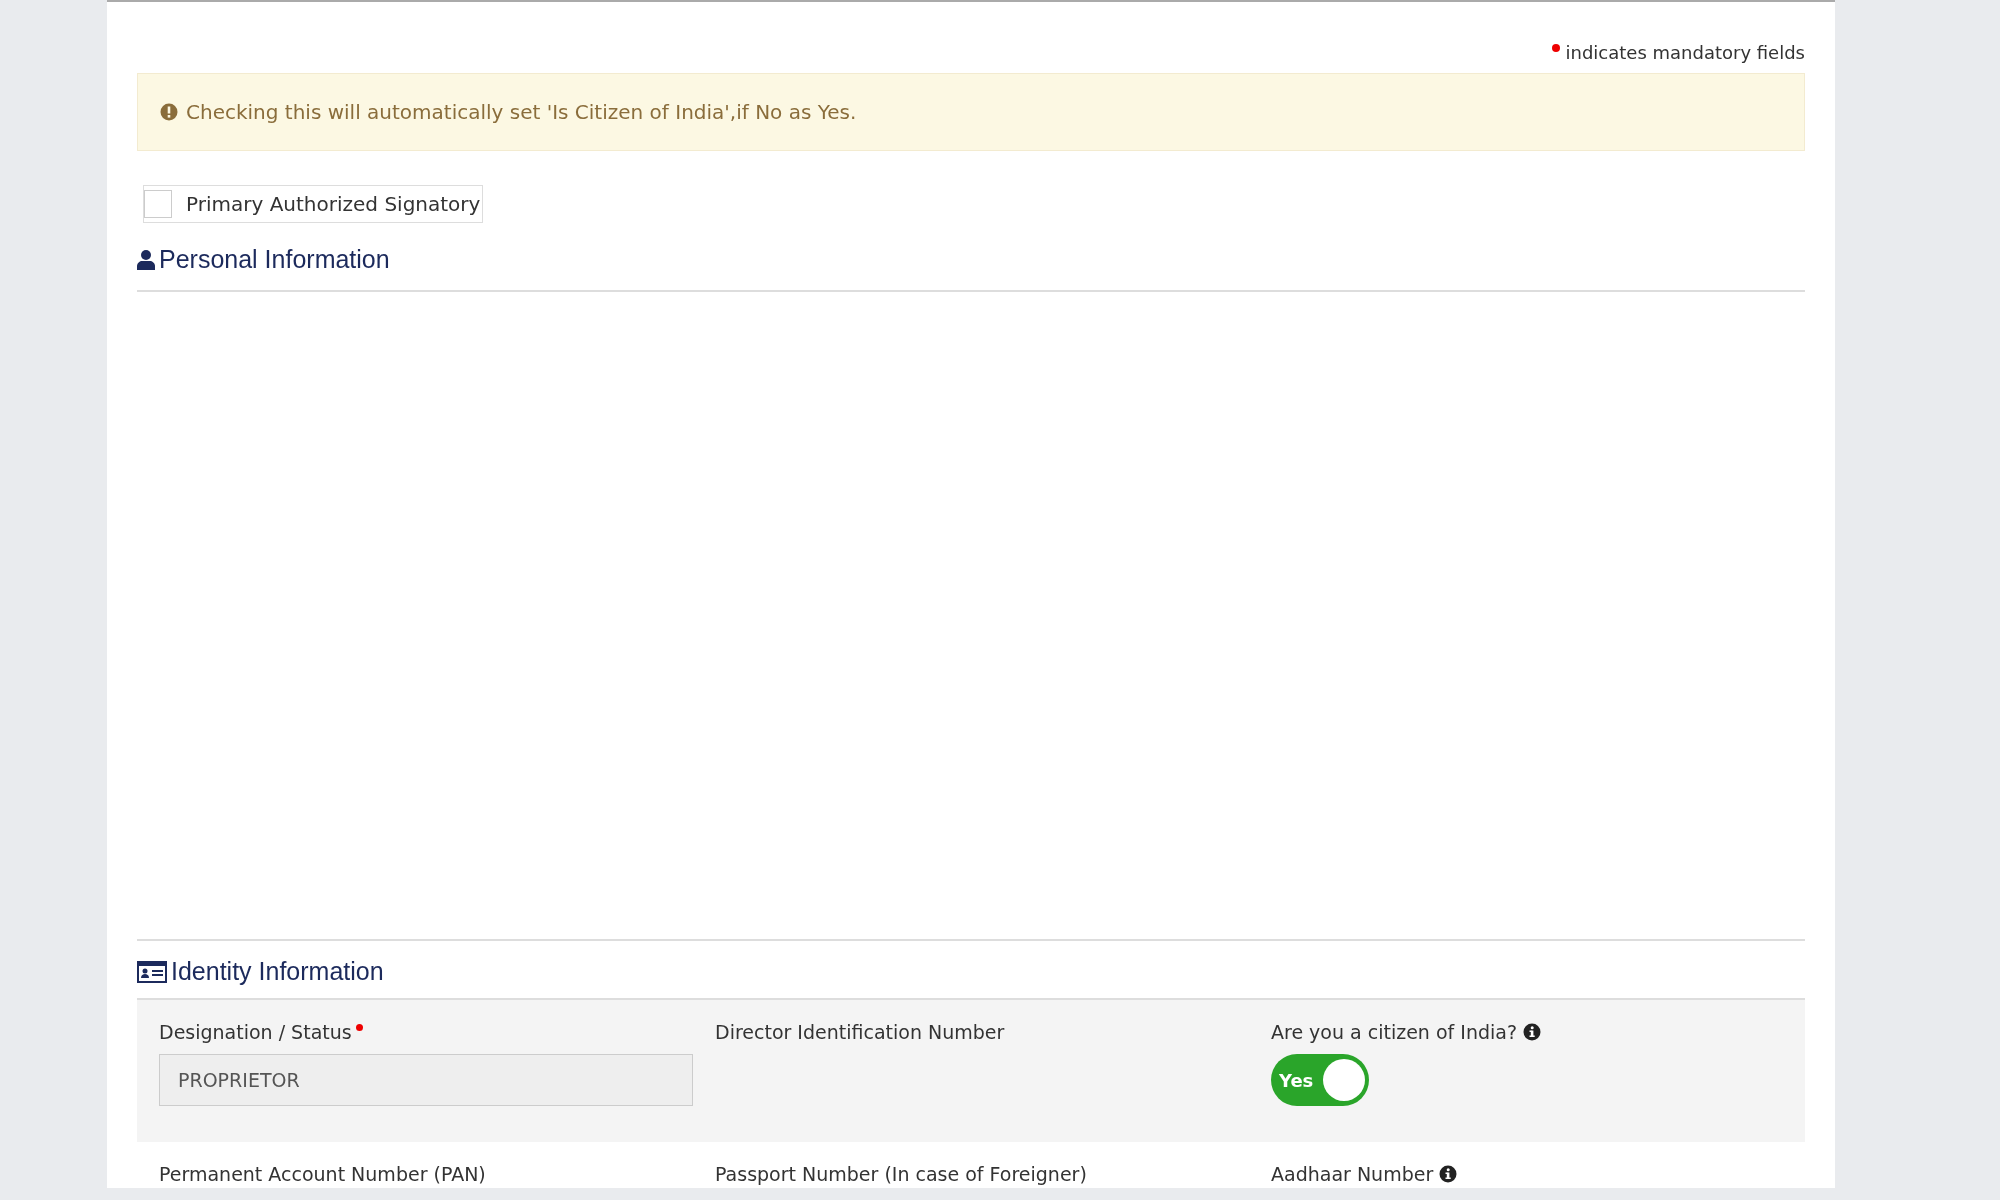 Image resolution: width=2000 pixels, height=1200 pixels. Describe the element at coordinates (1685, 52) in the screenshot. I see `mandatory-legend: indicates mandatory fields` at that location.